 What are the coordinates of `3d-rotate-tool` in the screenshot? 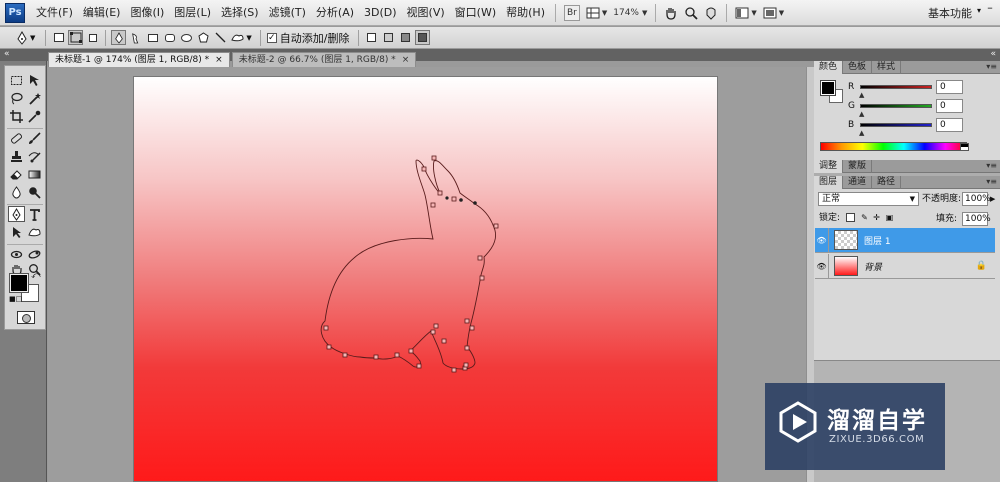 It's located at (16, 254).